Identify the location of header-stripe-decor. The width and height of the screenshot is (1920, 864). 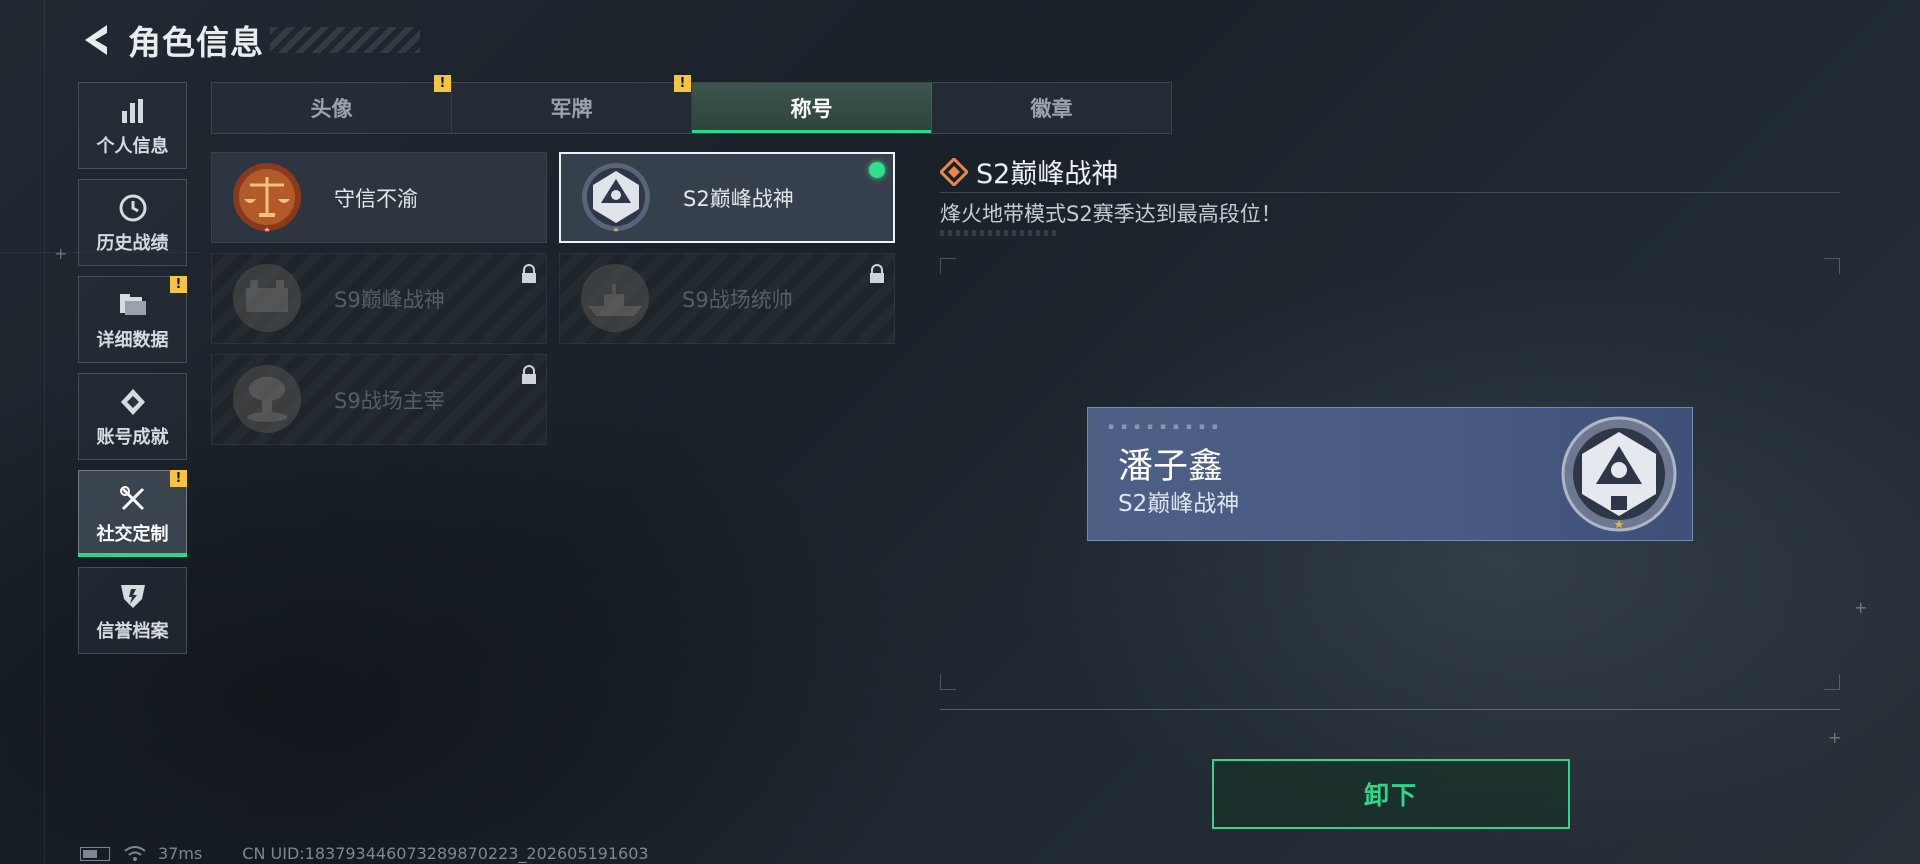
(345, 40).